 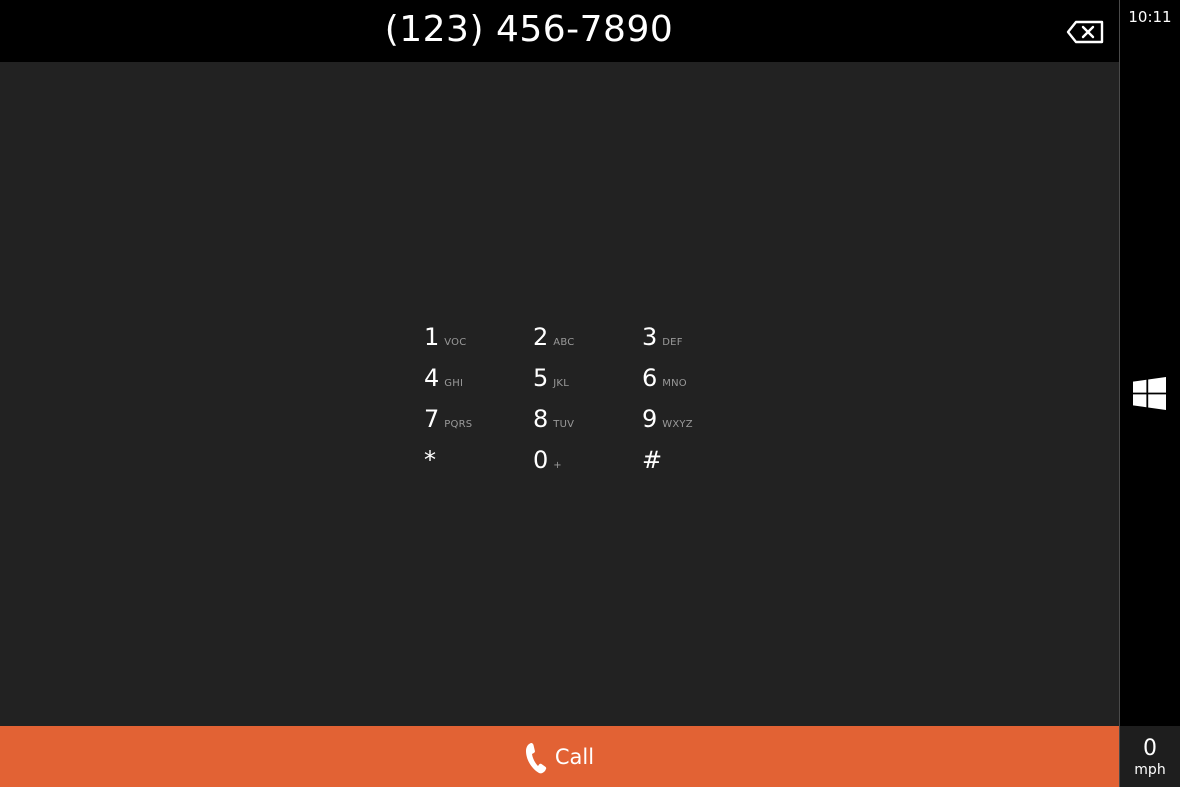 I want to click on windows-logo-icon, so click(x=1149, y=393).